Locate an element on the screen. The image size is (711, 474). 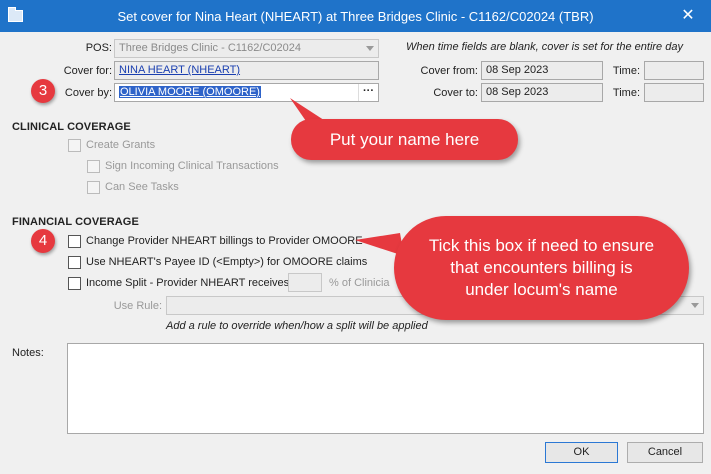
callout-name: Put your name here is located at coordinates (404, 139).